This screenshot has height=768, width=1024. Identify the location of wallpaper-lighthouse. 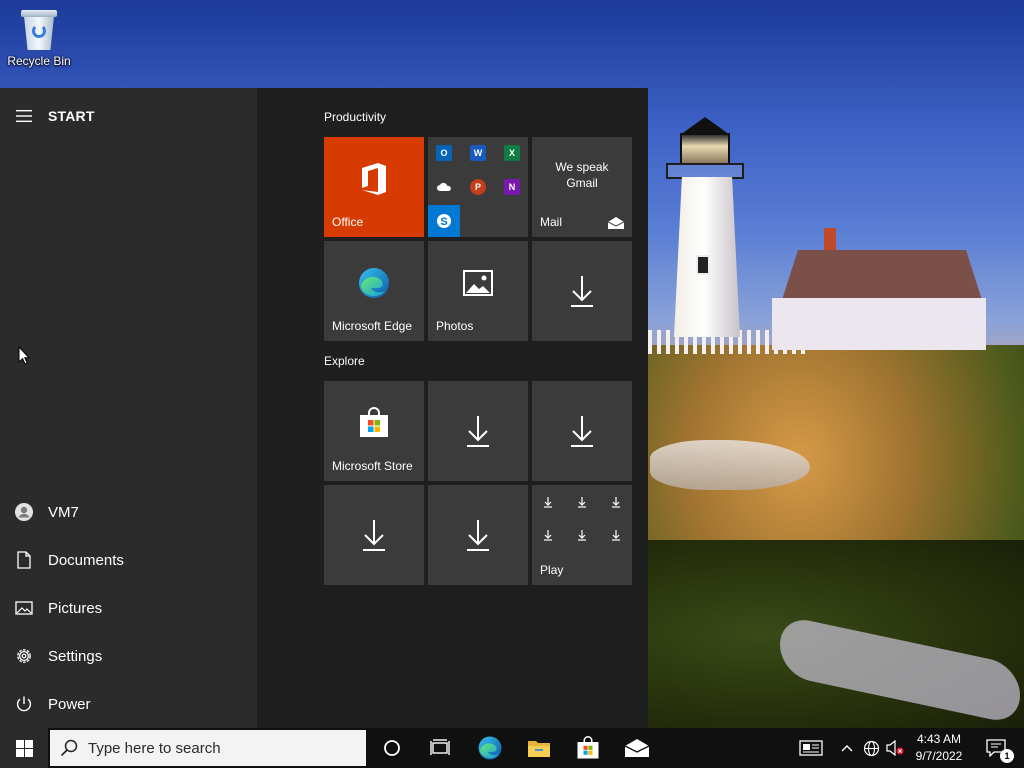
(705, 222).